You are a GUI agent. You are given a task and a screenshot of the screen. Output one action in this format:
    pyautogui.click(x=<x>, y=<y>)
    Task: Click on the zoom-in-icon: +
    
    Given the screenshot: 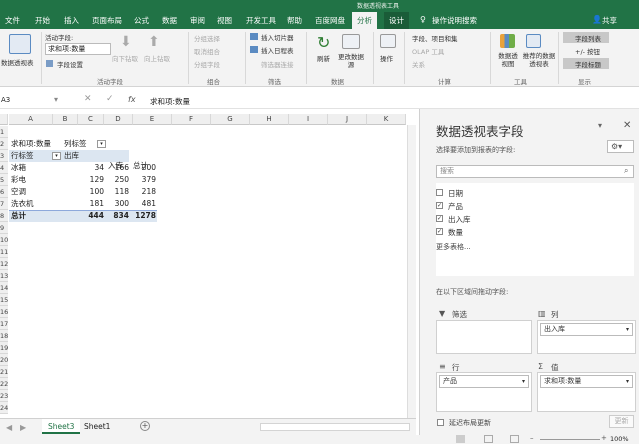 What is the action you would take?
    pyautogui.click(x=604, y=438)
    